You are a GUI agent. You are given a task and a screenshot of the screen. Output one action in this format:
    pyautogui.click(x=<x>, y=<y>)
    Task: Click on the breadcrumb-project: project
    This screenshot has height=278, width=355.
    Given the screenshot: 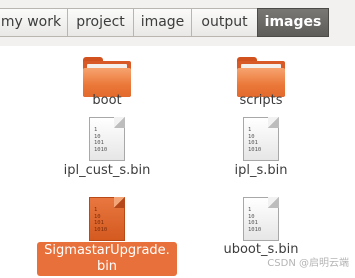 What is the action you would take?
    pyautogui.click(x=100, y=22)
    